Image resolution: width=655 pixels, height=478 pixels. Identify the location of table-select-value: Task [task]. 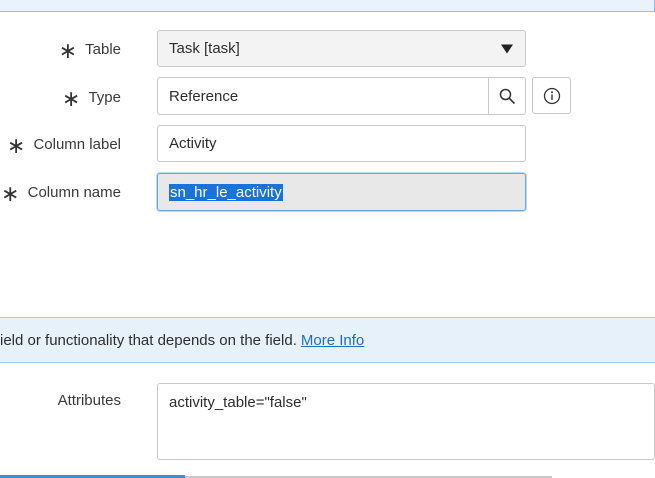
(204, 48).